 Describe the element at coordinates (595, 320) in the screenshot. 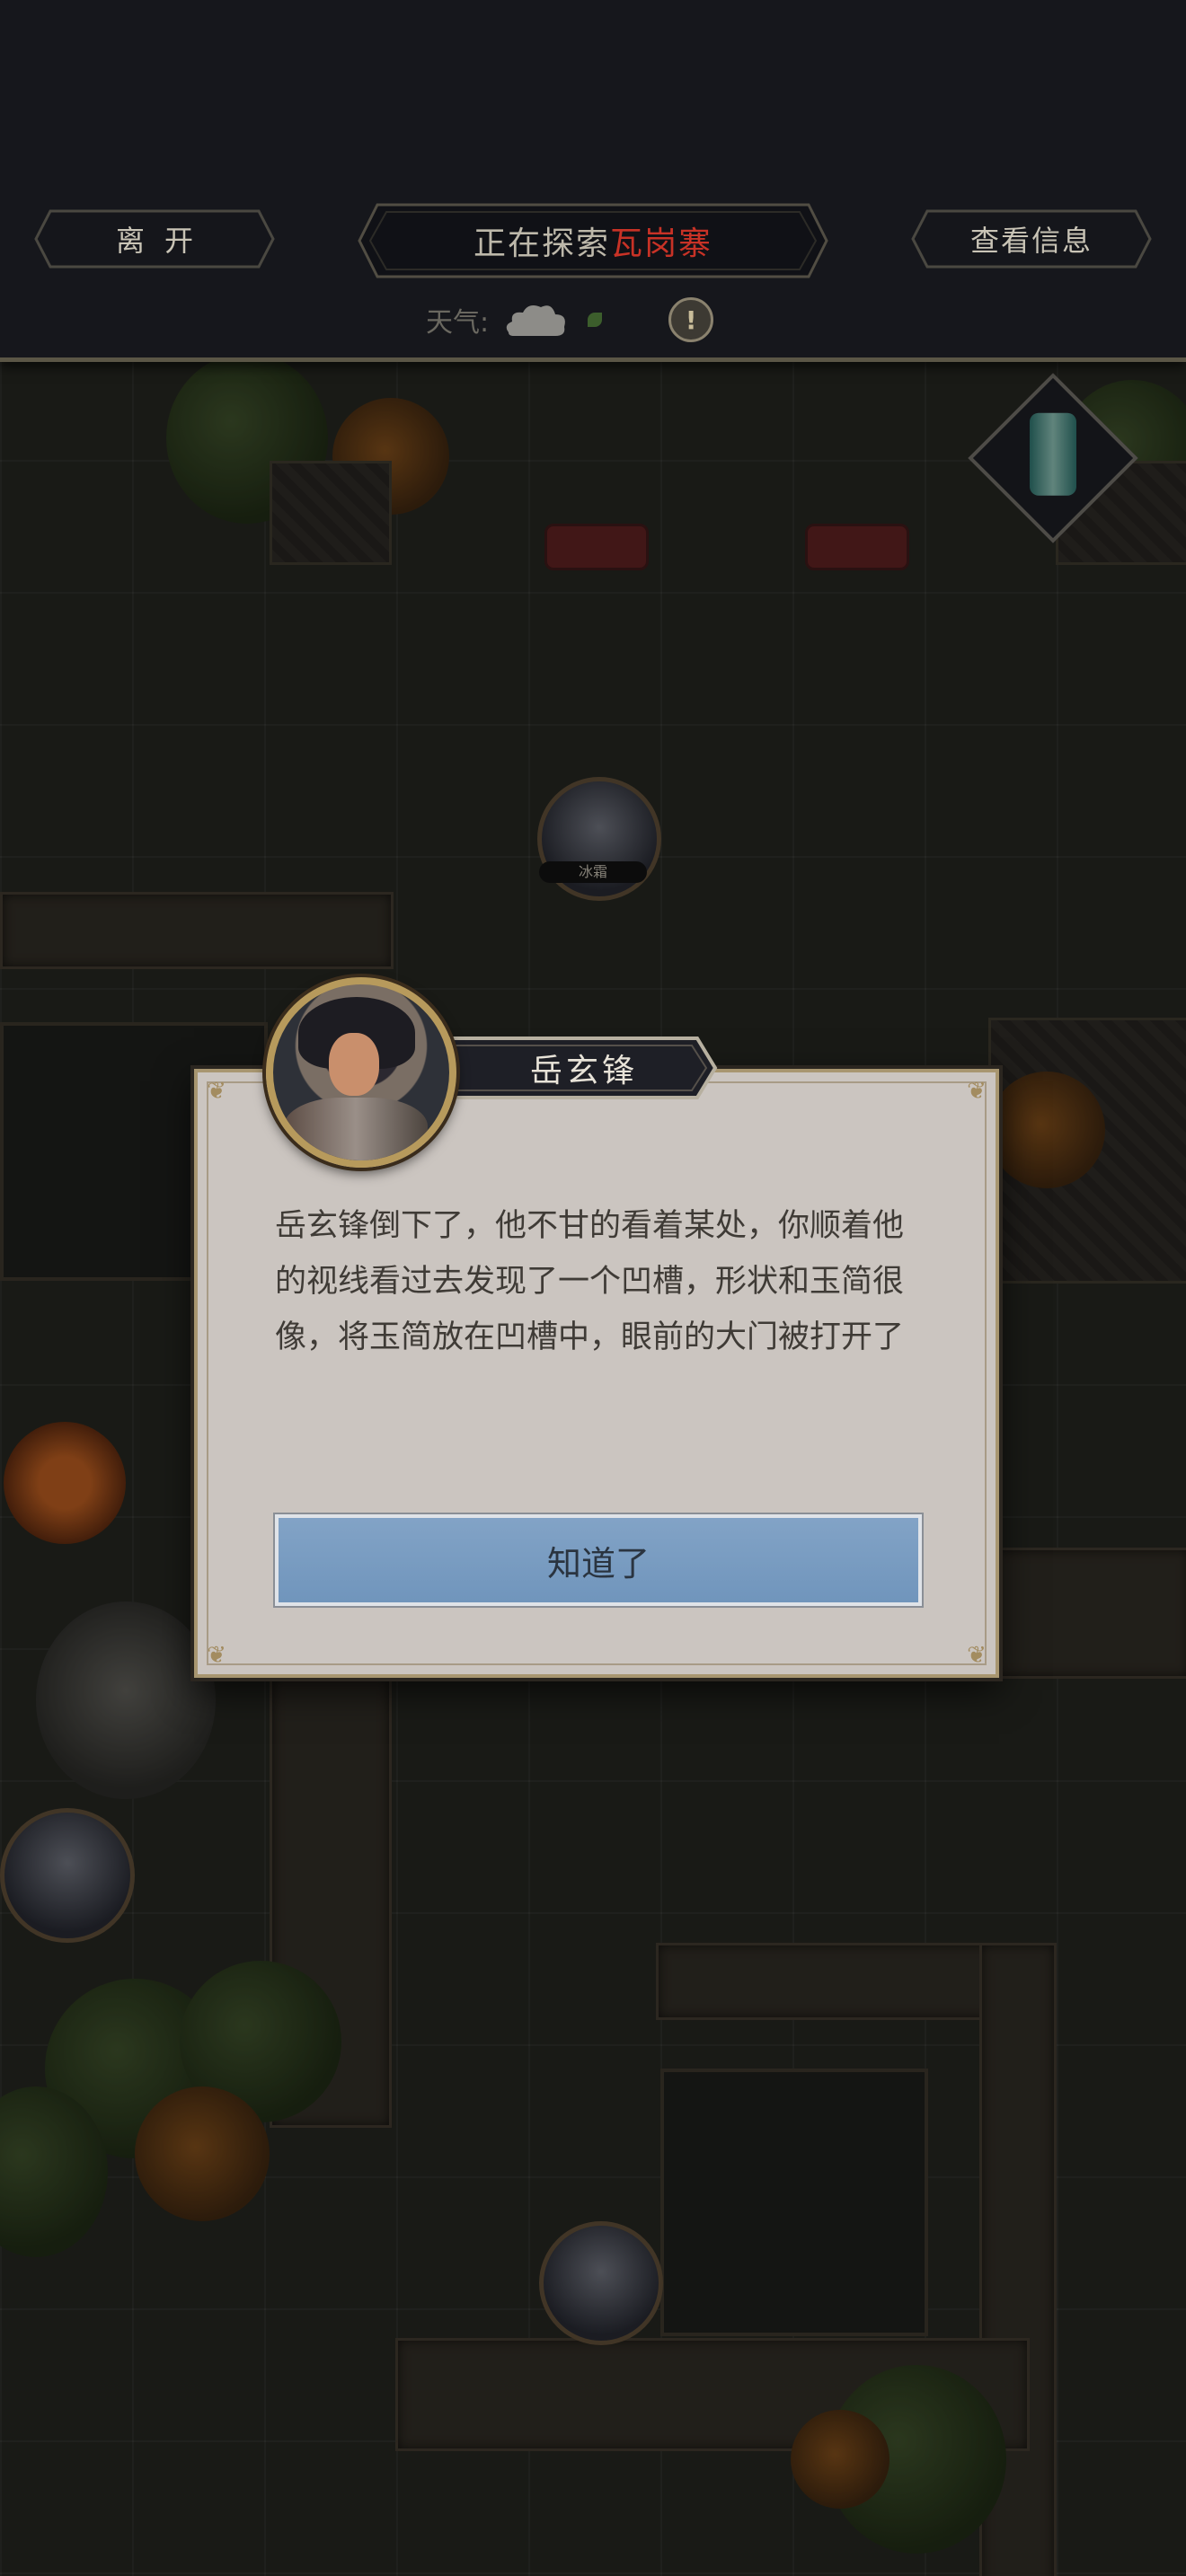

I see `leaf-icon` at that location.